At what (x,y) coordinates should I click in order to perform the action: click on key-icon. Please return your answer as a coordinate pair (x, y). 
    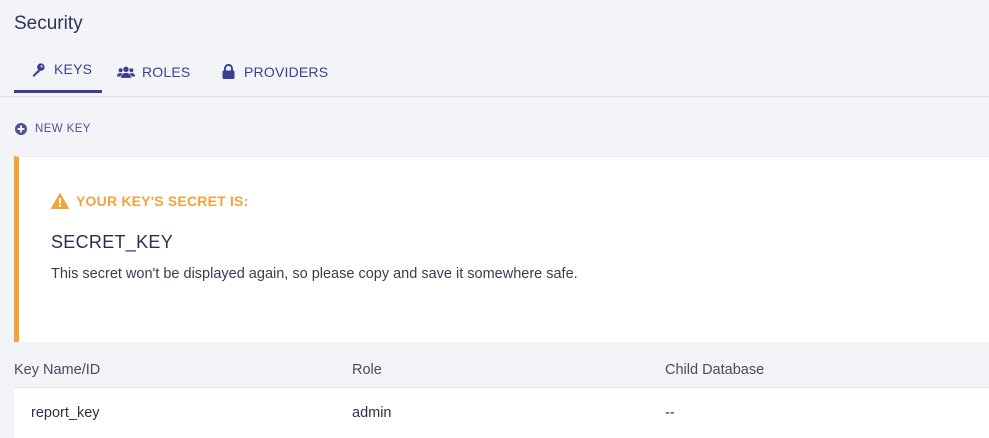
    Looking at the image, I should click on (38, 69).